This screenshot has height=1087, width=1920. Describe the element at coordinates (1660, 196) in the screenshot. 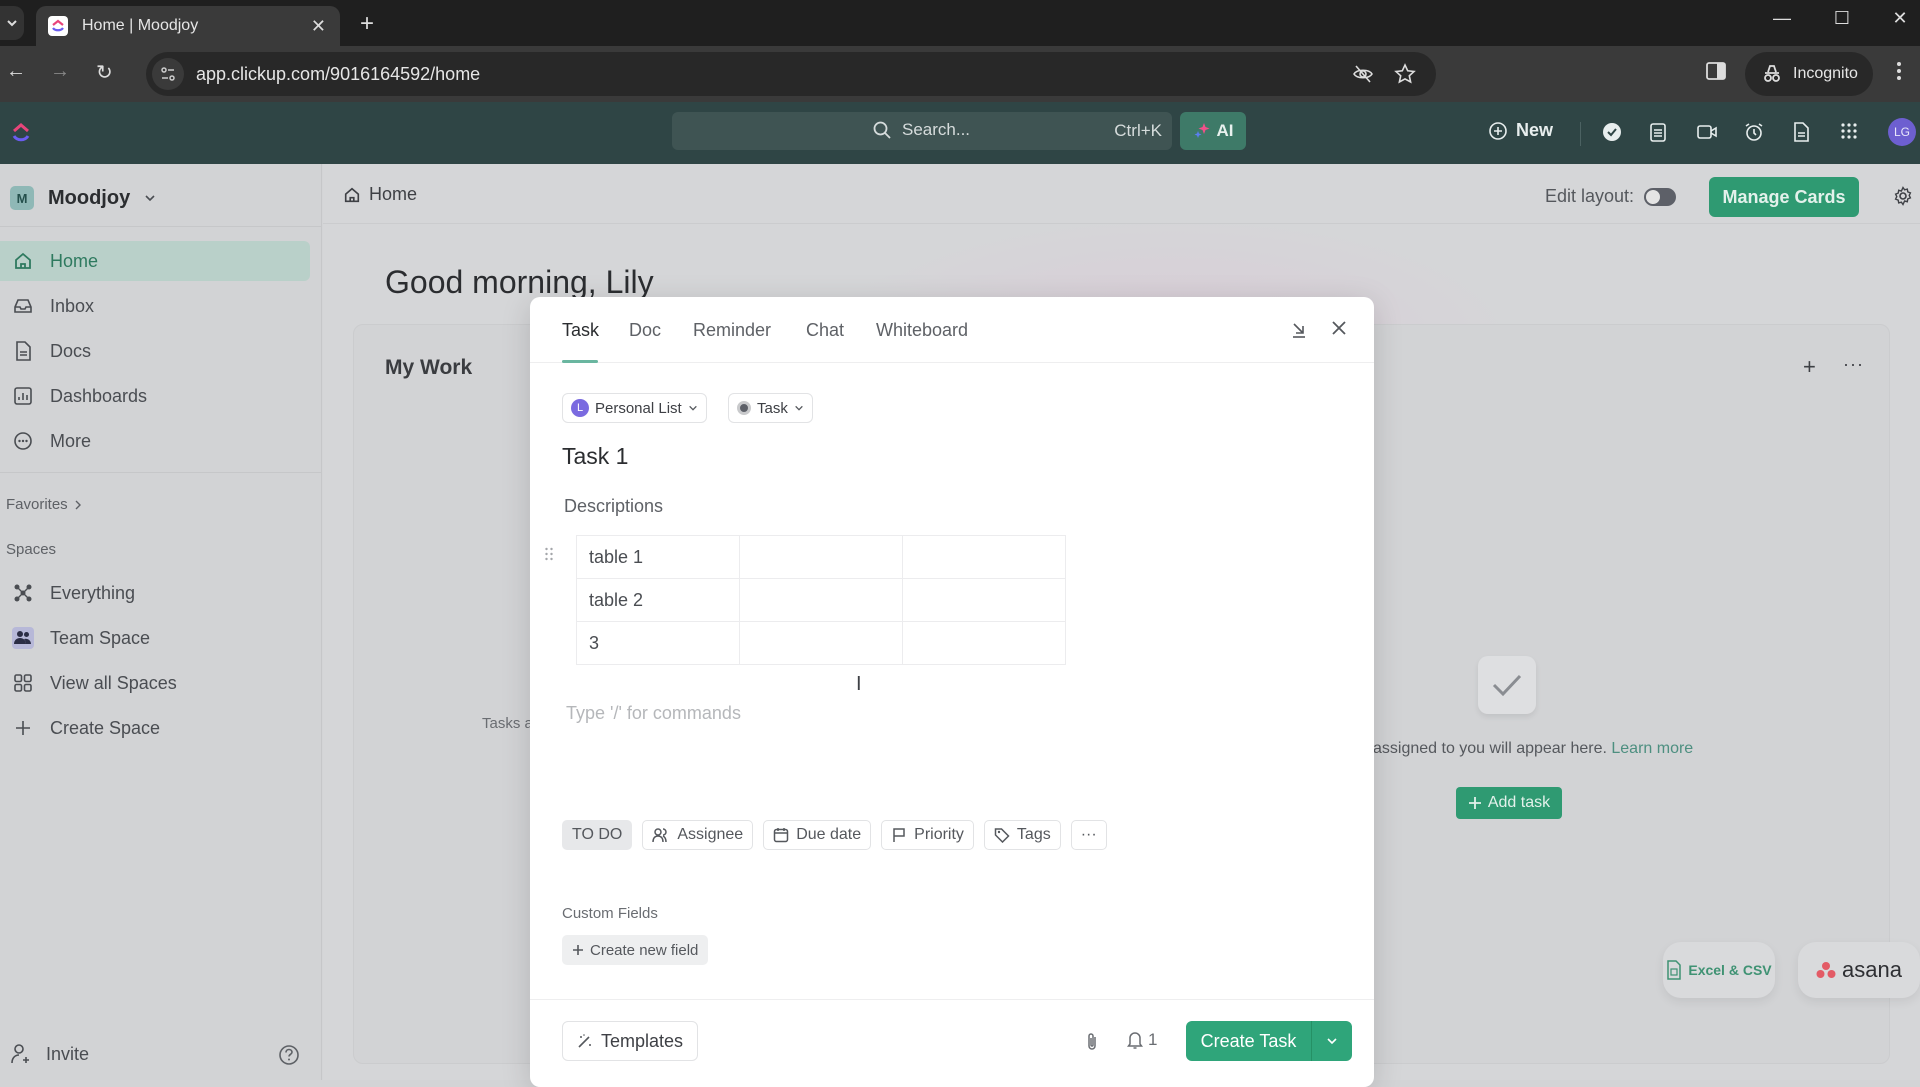

I see `edit-layout-toggle` at that location.